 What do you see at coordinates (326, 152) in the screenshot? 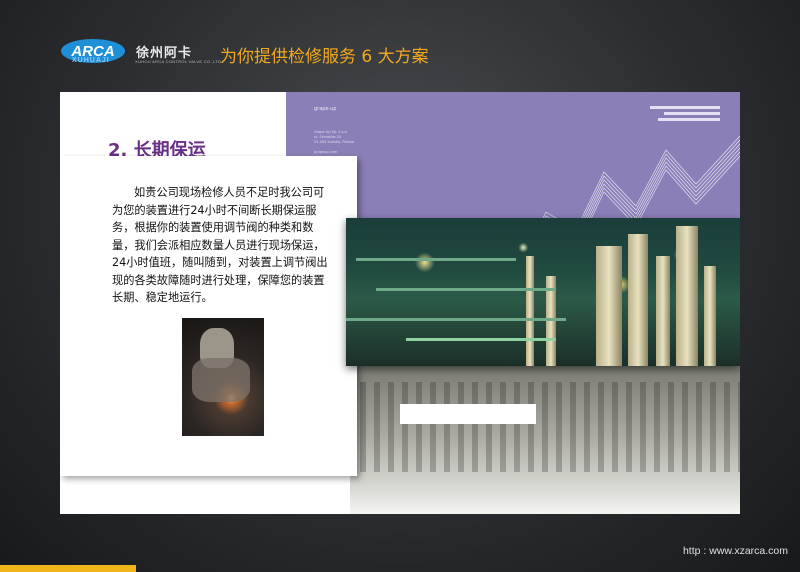
I see `brochure-web: grapeup.com` at bounding box center [326, 152].